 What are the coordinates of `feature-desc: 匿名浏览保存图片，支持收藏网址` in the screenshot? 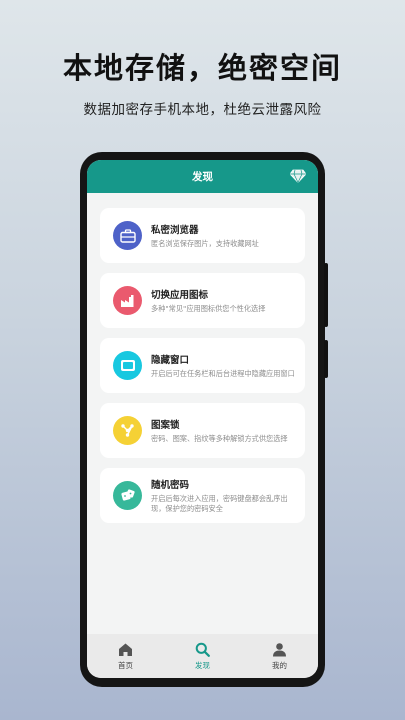 It's located at (205, 244).